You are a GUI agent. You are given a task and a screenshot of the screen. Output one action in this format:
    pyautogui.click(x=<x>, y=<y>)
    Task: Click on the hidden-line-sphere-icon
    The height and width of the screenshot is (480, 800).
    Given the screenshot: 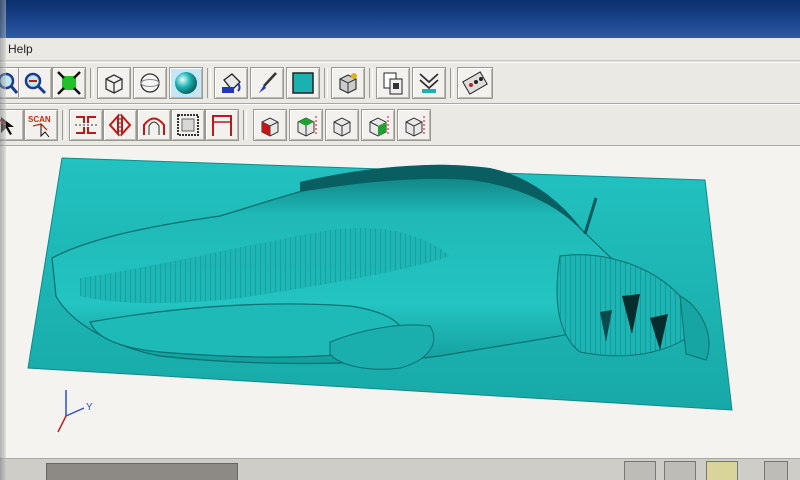 What is the action you would take?
    pyautogui.click(x=150, y=83)
    